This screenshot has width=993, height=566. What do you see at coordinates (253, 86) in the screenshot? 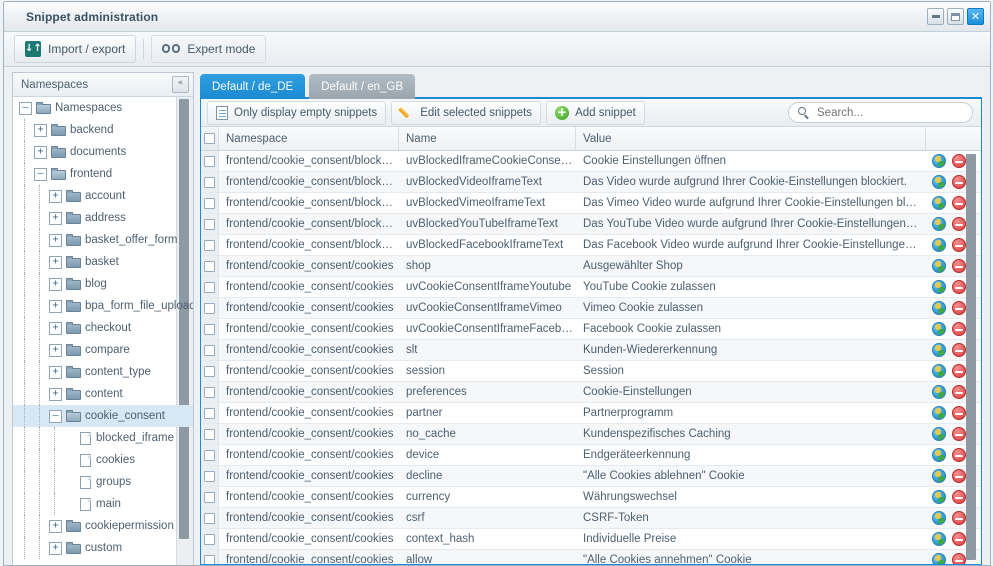
I see `tab-default-de-de: Default / de_DE` at bounding box center [253, 86].